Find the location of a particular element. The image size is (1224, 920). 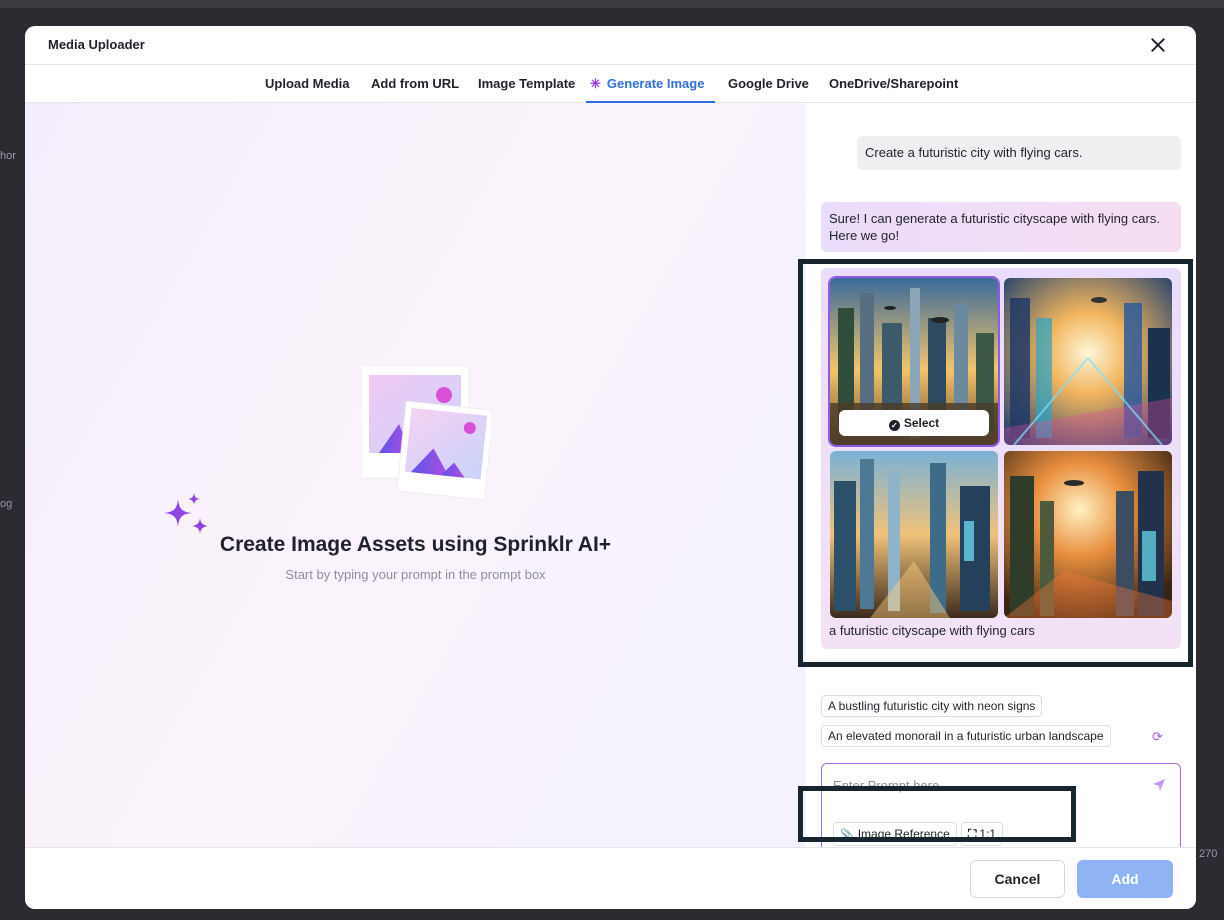

modal-header: Media Uploader is located at coordinates (610, 45).